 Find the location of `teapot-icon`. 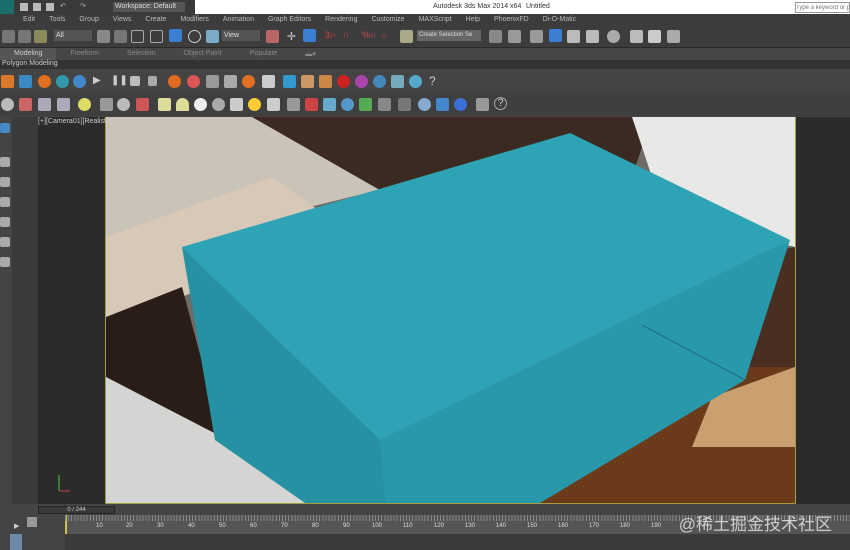

teapot-icon is located at coordinates (7, 104).